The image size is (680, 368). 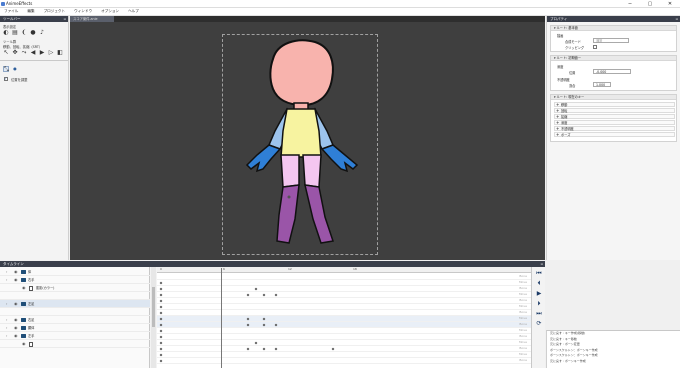 I want to click on menu-option: オプション, so click(x=110, y=11).